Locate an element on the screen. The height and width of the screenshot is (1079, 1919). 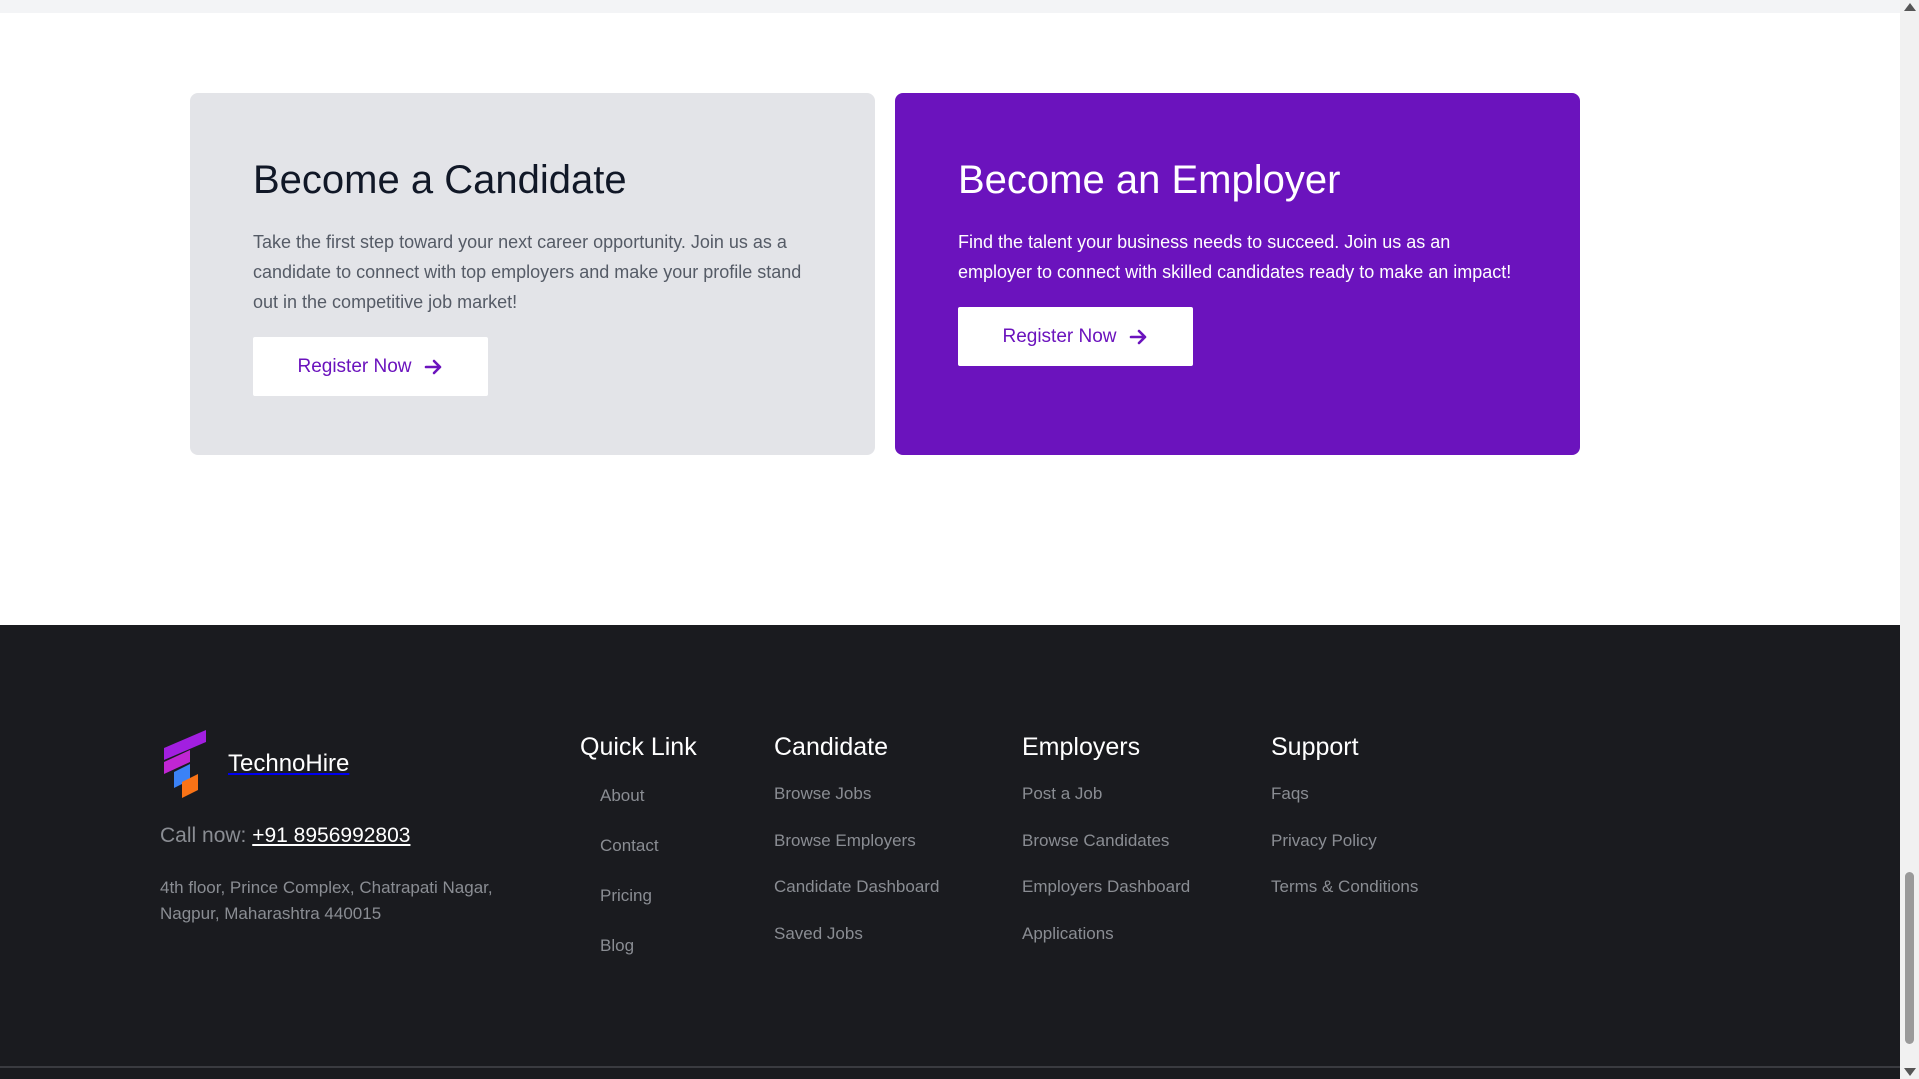
employers-heading: Employers is located at coordinates (1081, 747).